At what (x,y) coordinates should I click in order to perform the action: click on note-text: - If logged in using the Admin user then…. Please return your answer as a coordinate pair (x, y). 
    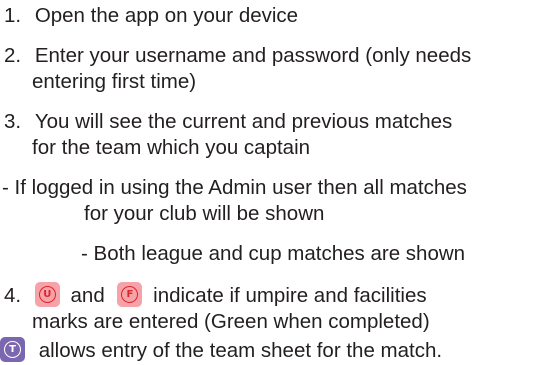
    Looking at the image, I should click on (234, 187).